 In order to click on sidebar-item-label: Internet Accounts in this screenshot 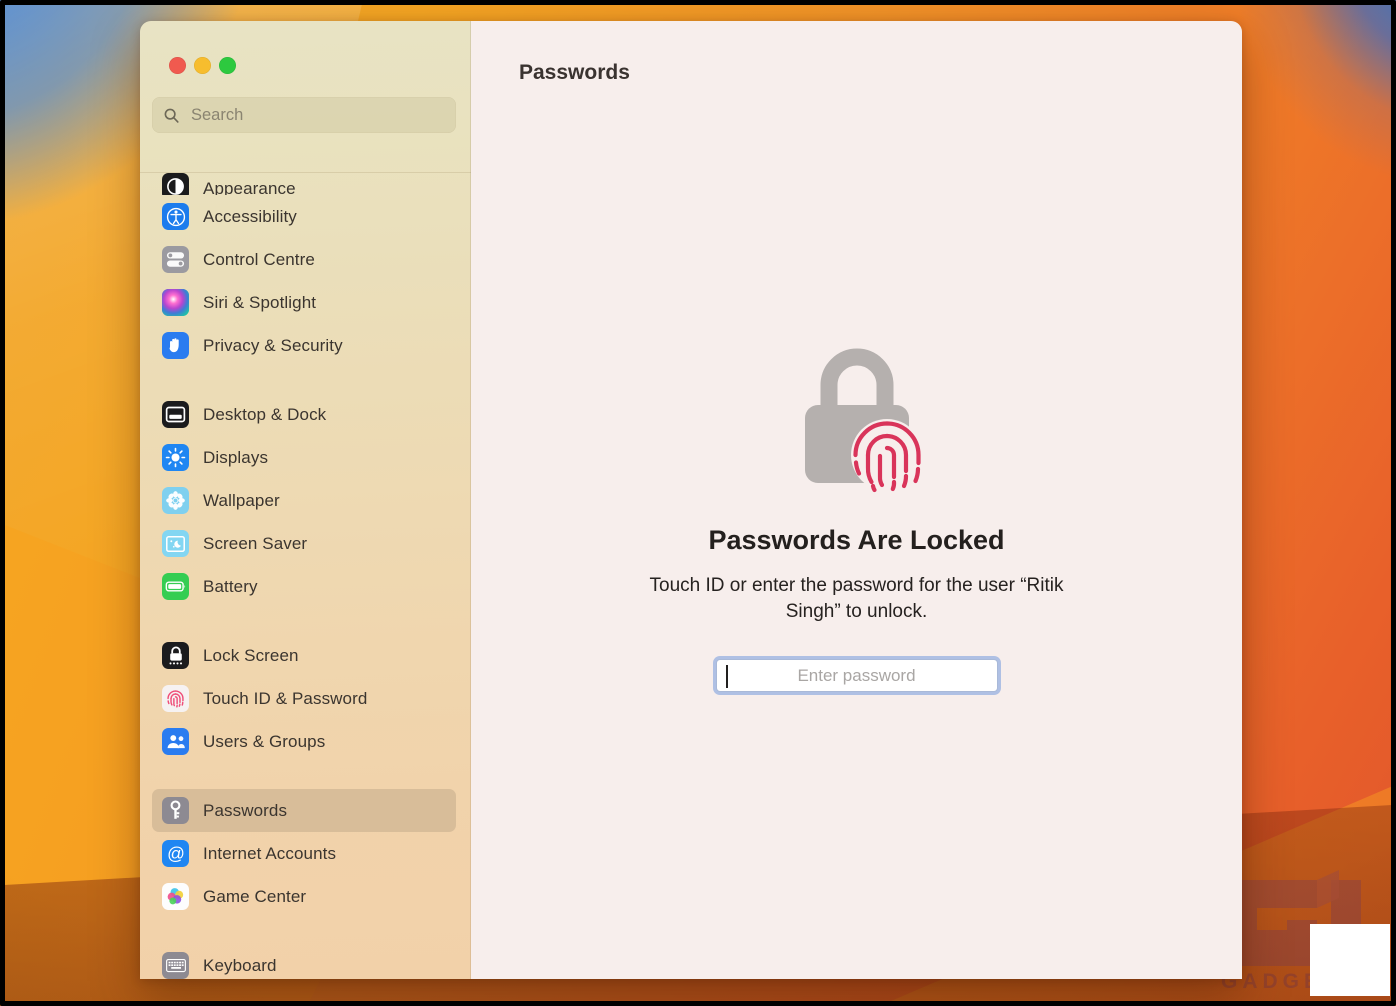, I will do `click(270, 853)`.